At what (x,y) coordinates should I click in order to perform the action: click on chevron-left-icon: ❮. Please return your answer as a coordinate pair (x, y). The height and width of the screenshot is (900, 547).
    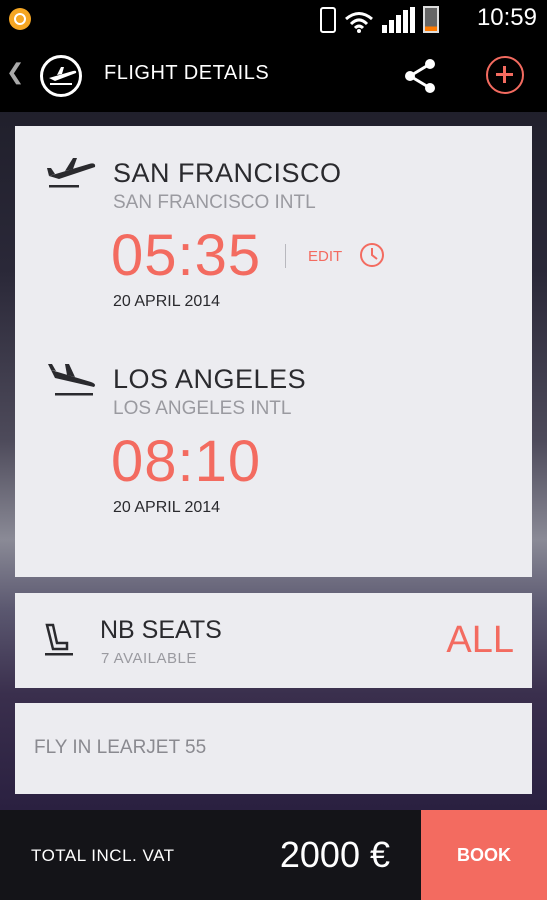
    Looking at the image, I should click on (15, 72).